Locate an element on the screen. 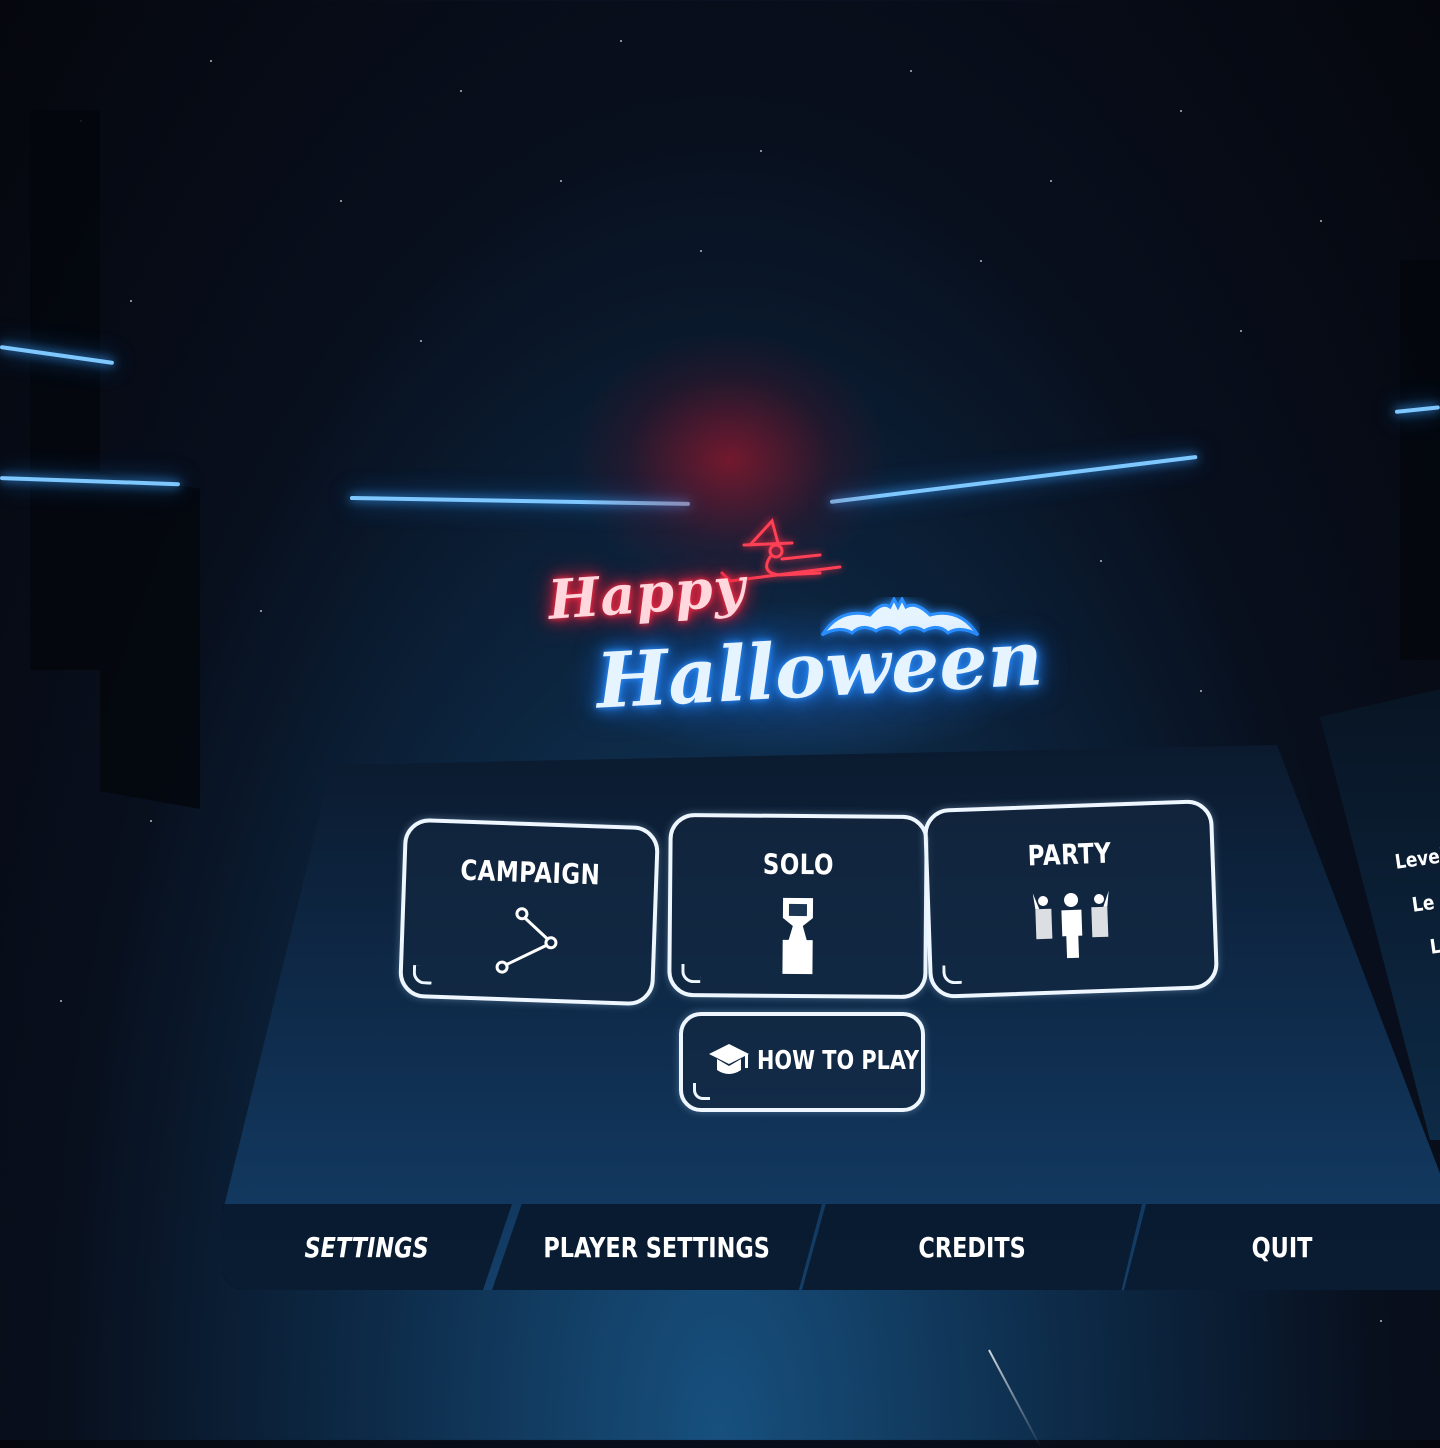  quit-tab: QUIT is located at coordinates (1282, 1247).